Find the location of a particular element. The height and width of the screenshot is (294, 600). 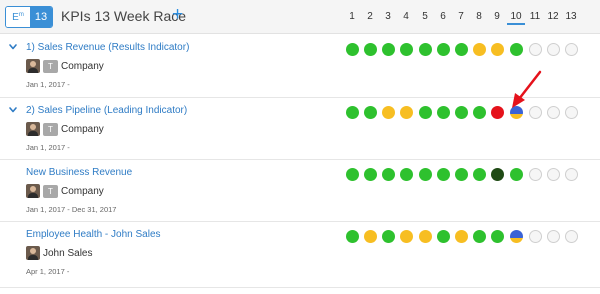

status-dot-split is located at coordinates (516, 236).